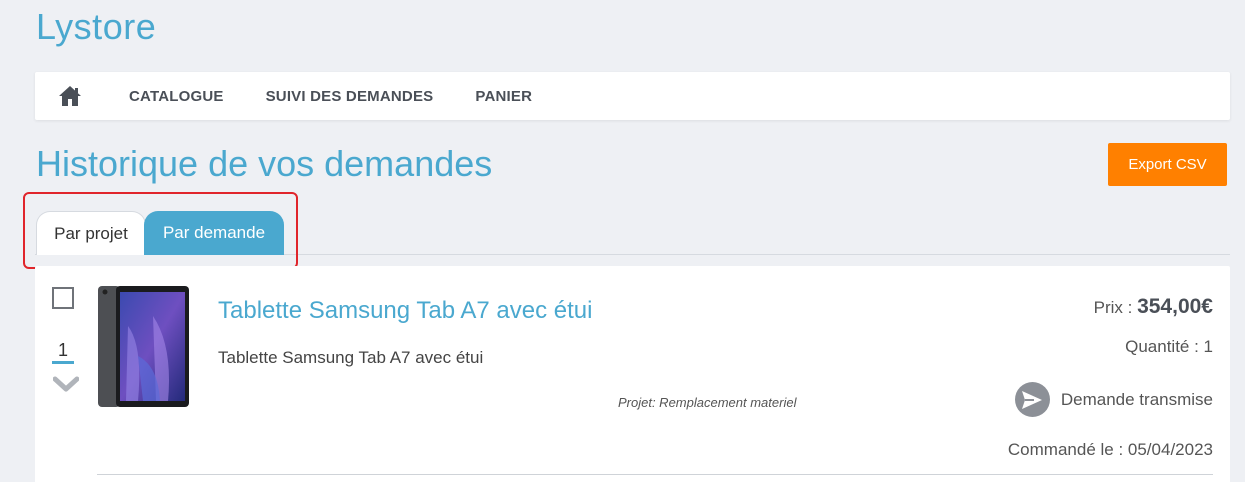 This screenshot has width=1245, height=482. What do you see at coordinates (1167, 164) in the screenshot?
I see `export-csv-button: Export CSV` at bounding box center [1167, 164].